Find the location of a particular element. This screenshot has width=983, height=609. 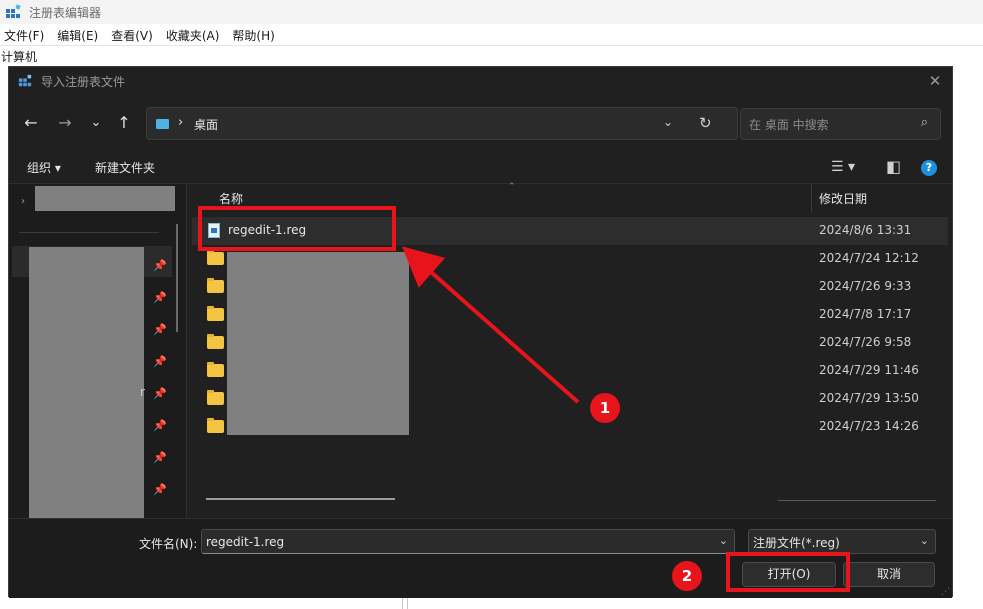

step-badge-1: 1 is located at coordinates (605, 408).